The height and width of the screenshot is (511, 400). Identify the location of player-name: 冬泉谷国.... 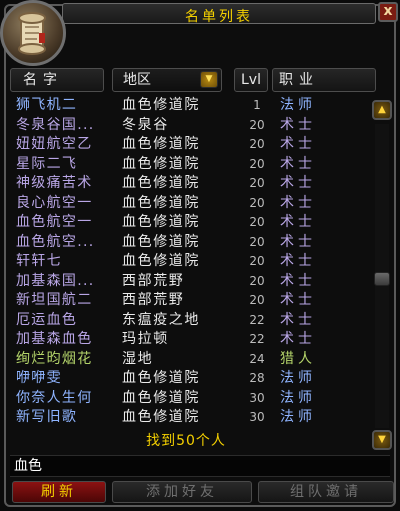
(55, 124).